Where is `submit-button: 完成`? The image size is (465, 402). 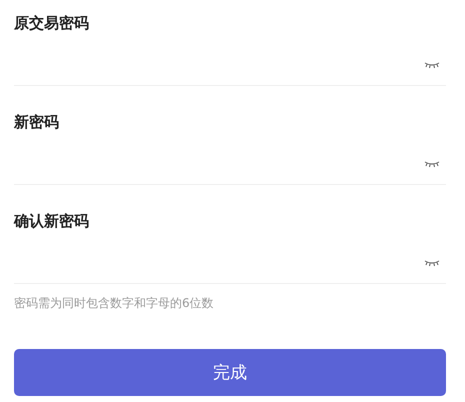 submit-button: 完成 is located at coordinates (230, 372).